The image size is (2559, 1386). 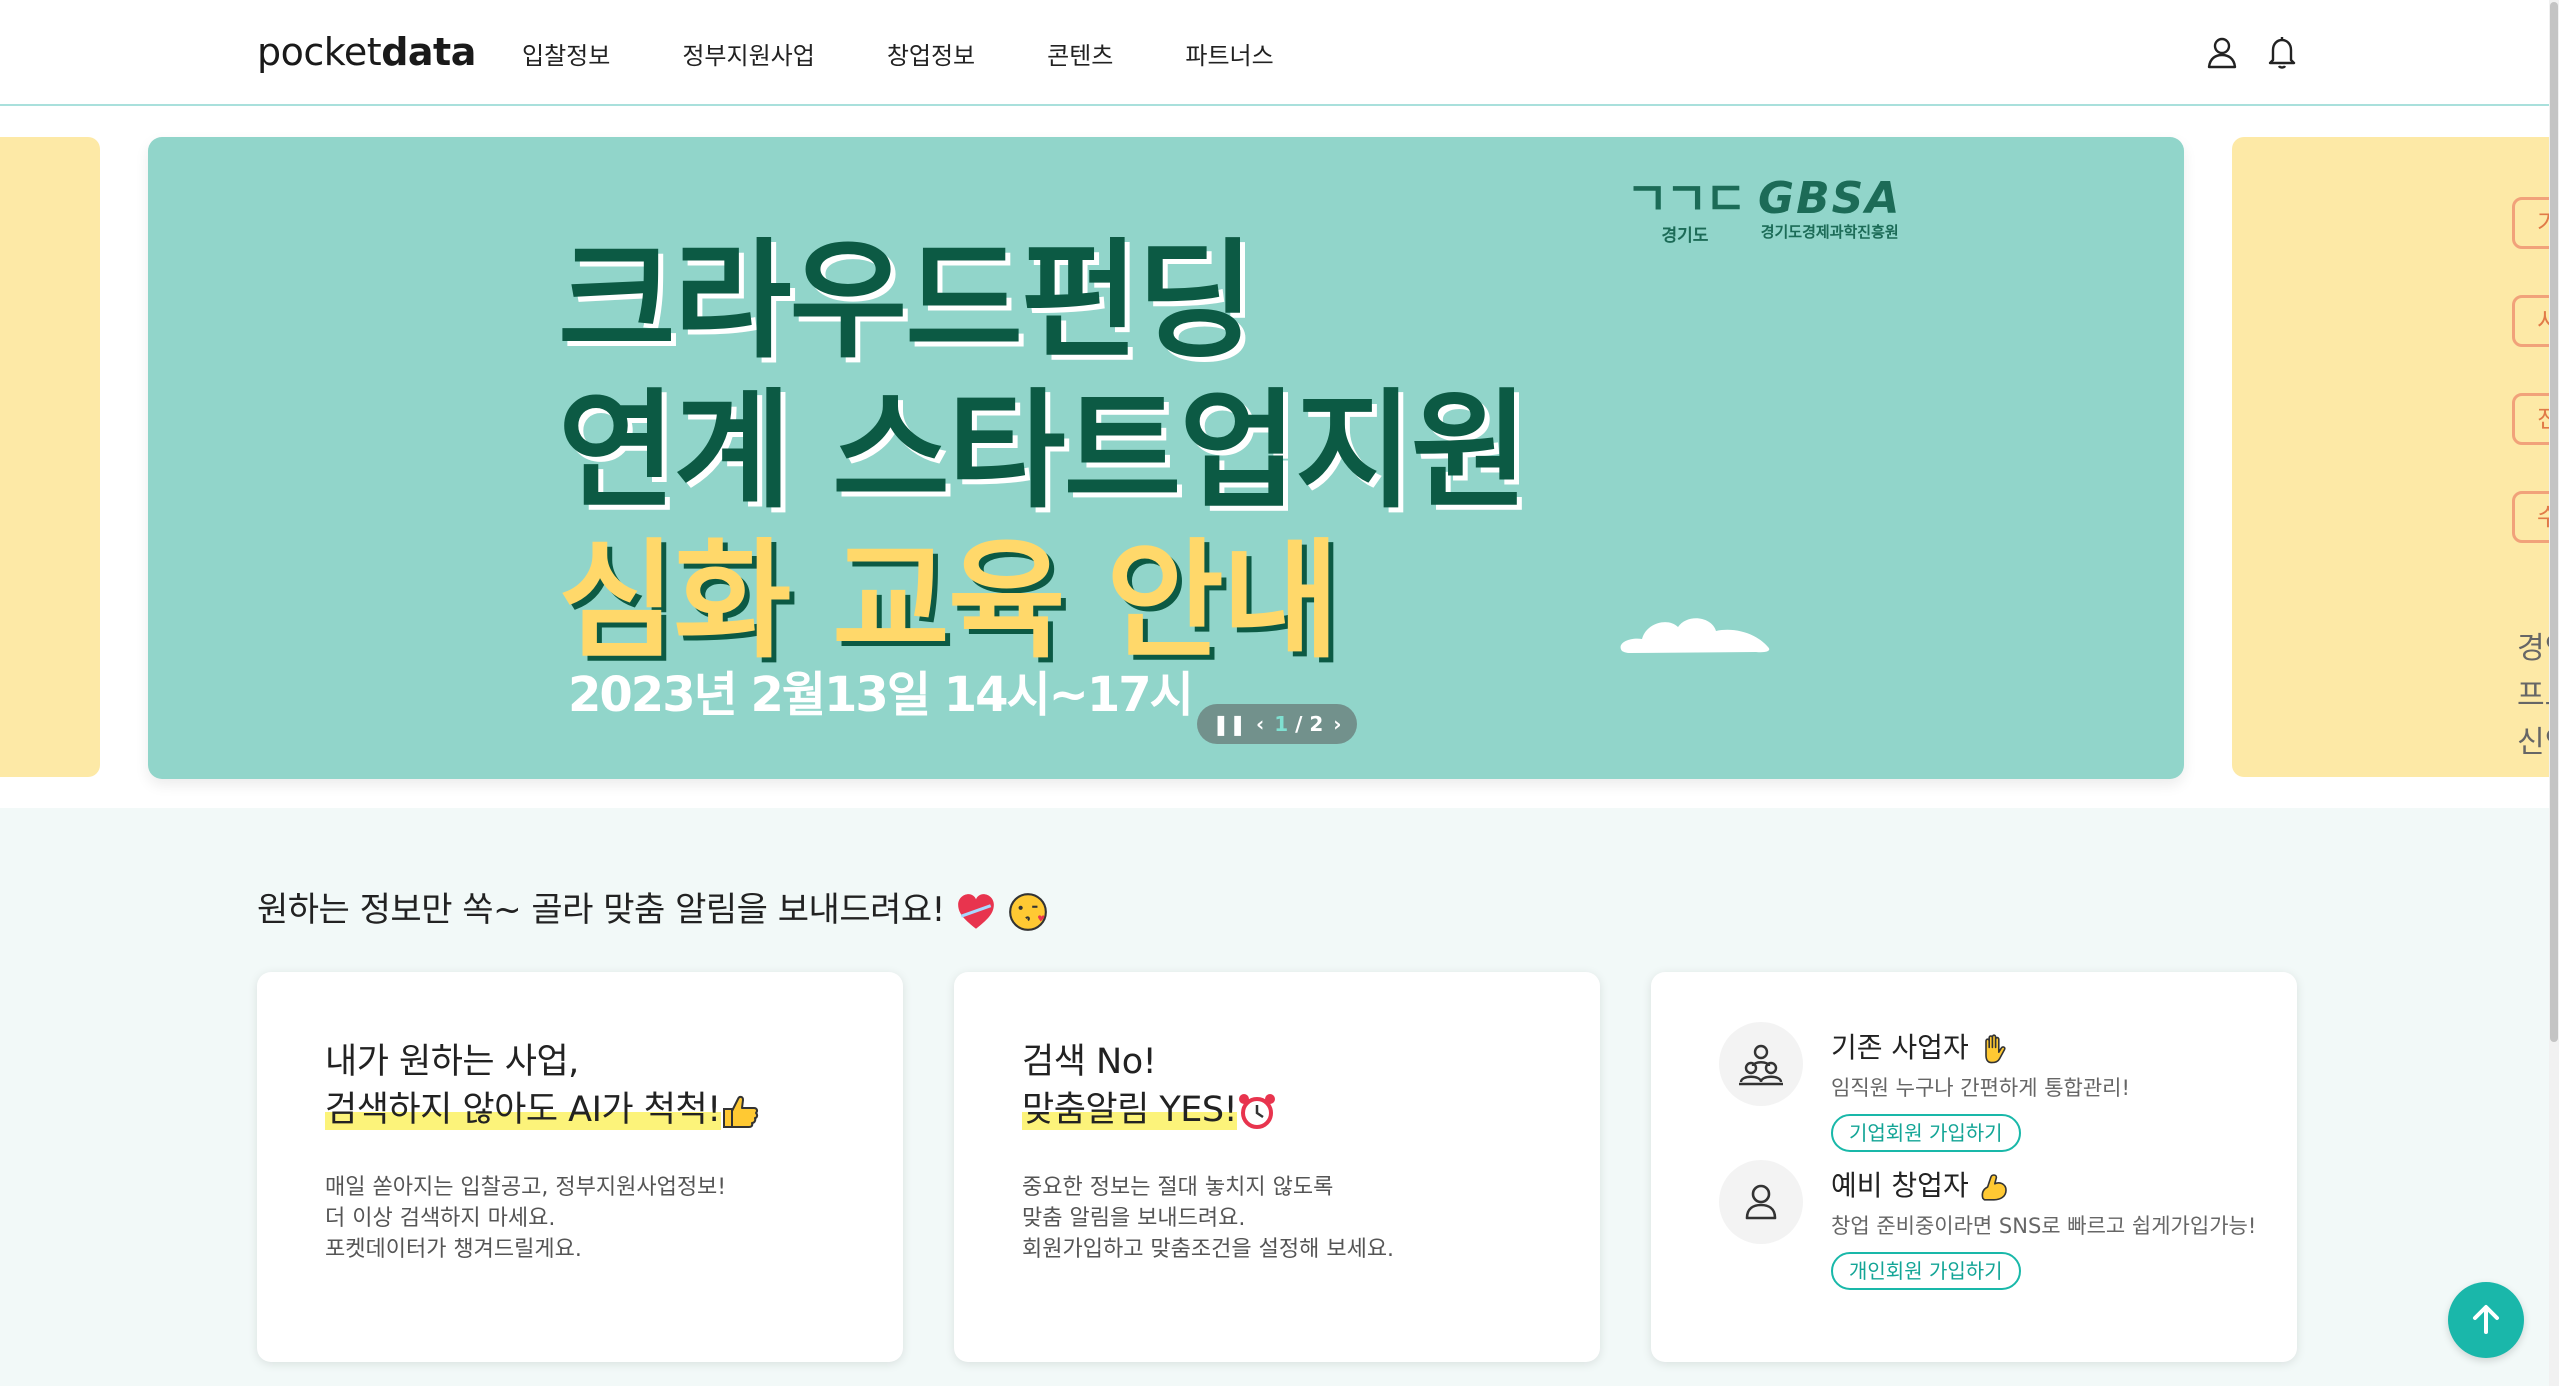 I want to click on gbsa-logo-caption: 경기도경제과학진흥원, so click(x=1829, y=232).